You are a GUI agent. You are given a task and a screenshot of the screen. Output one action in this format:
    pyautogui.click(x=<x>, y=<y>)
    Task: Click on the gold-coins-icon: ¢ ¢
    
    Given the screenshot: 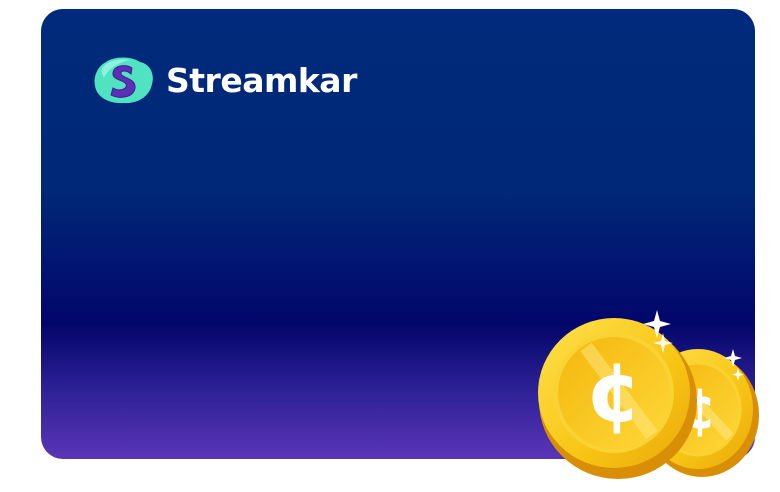 What is the action you would take?
    pyautogui.click(x=648, y=394)
    